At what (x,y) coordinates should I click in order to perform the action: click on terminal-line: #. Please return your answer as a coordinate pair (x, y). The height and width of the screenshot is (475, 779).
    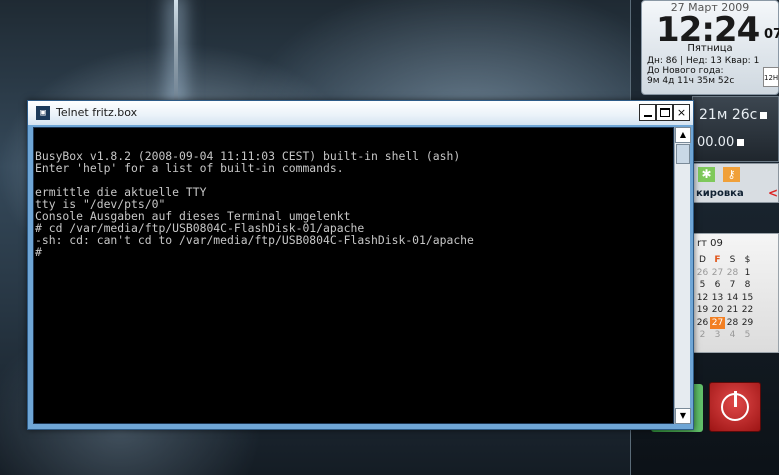
    Looking at the image, I should click on (38, 252).